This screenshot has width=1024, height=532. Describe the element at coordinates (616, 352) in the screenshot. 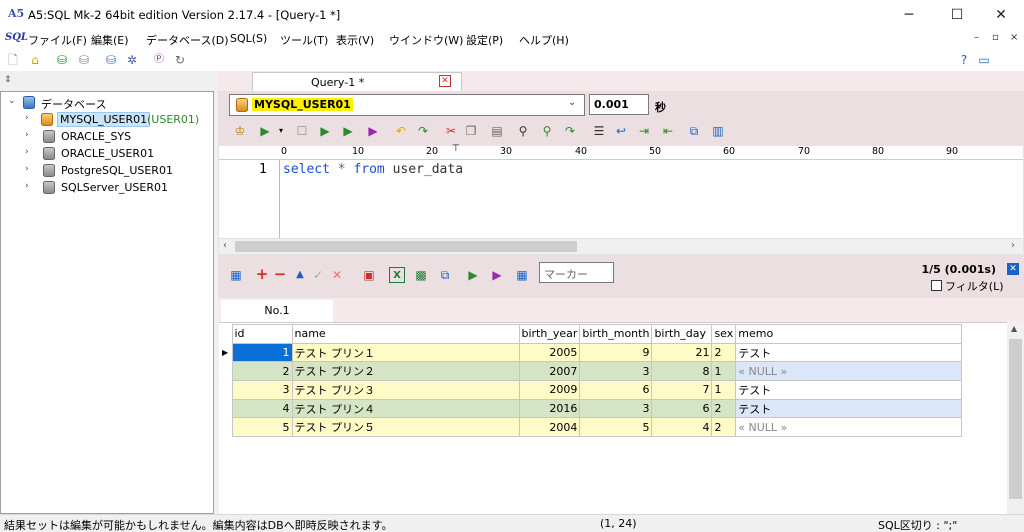

I see `cell-birth-month: 9` at that location.